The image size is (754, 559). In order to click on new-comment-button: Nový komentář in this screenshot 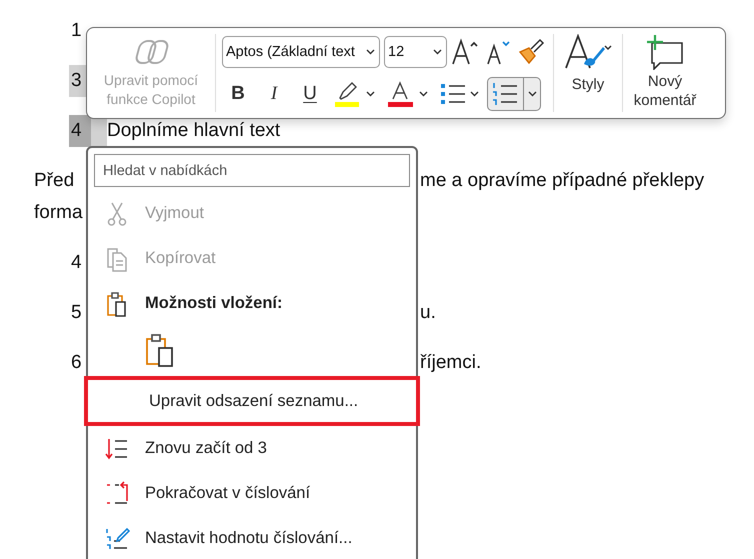, I will do `click(665, 73)`.